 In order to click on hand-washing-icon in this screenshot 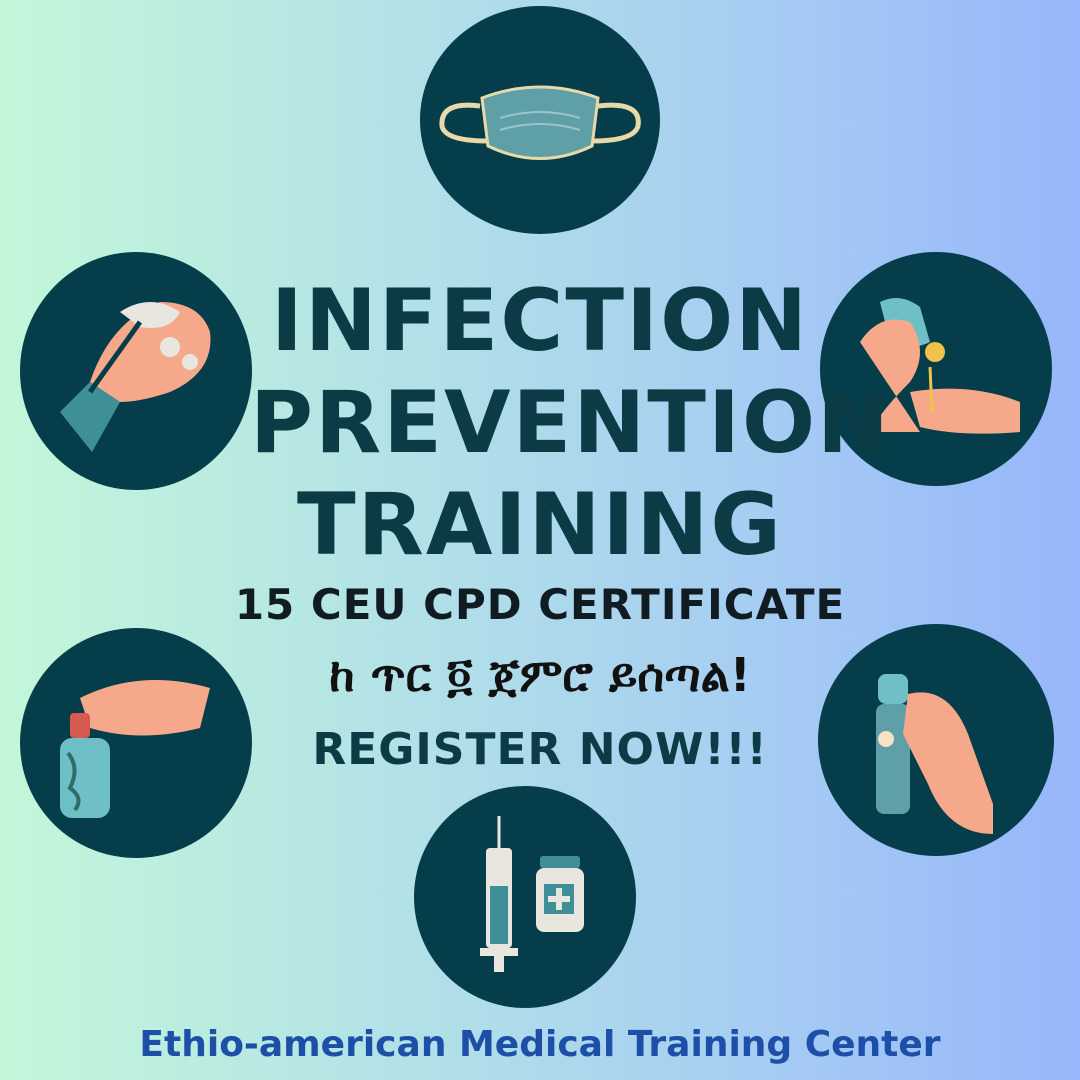, I will do `click(135, 377)`.